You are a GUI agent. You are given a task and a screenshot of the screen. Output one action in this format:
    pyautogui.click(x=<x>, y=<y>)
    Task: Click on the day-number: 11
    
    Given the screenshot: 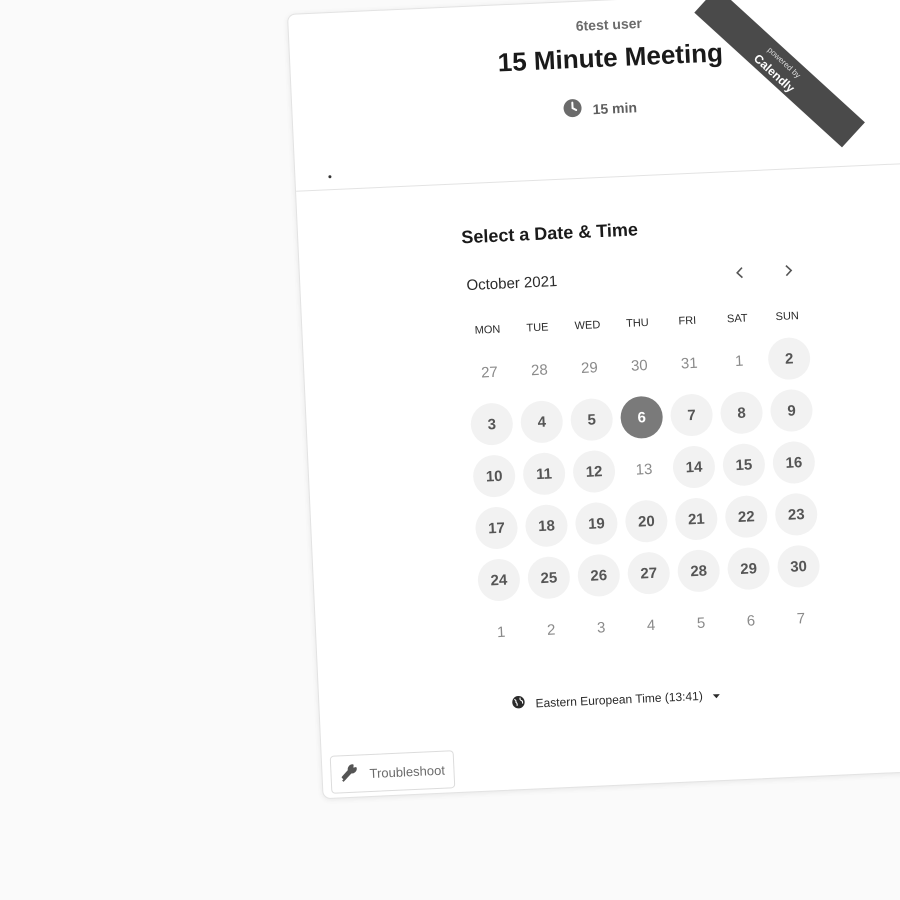 What is the action you would take?
    pyautogui.click(x=544, y=473)
    